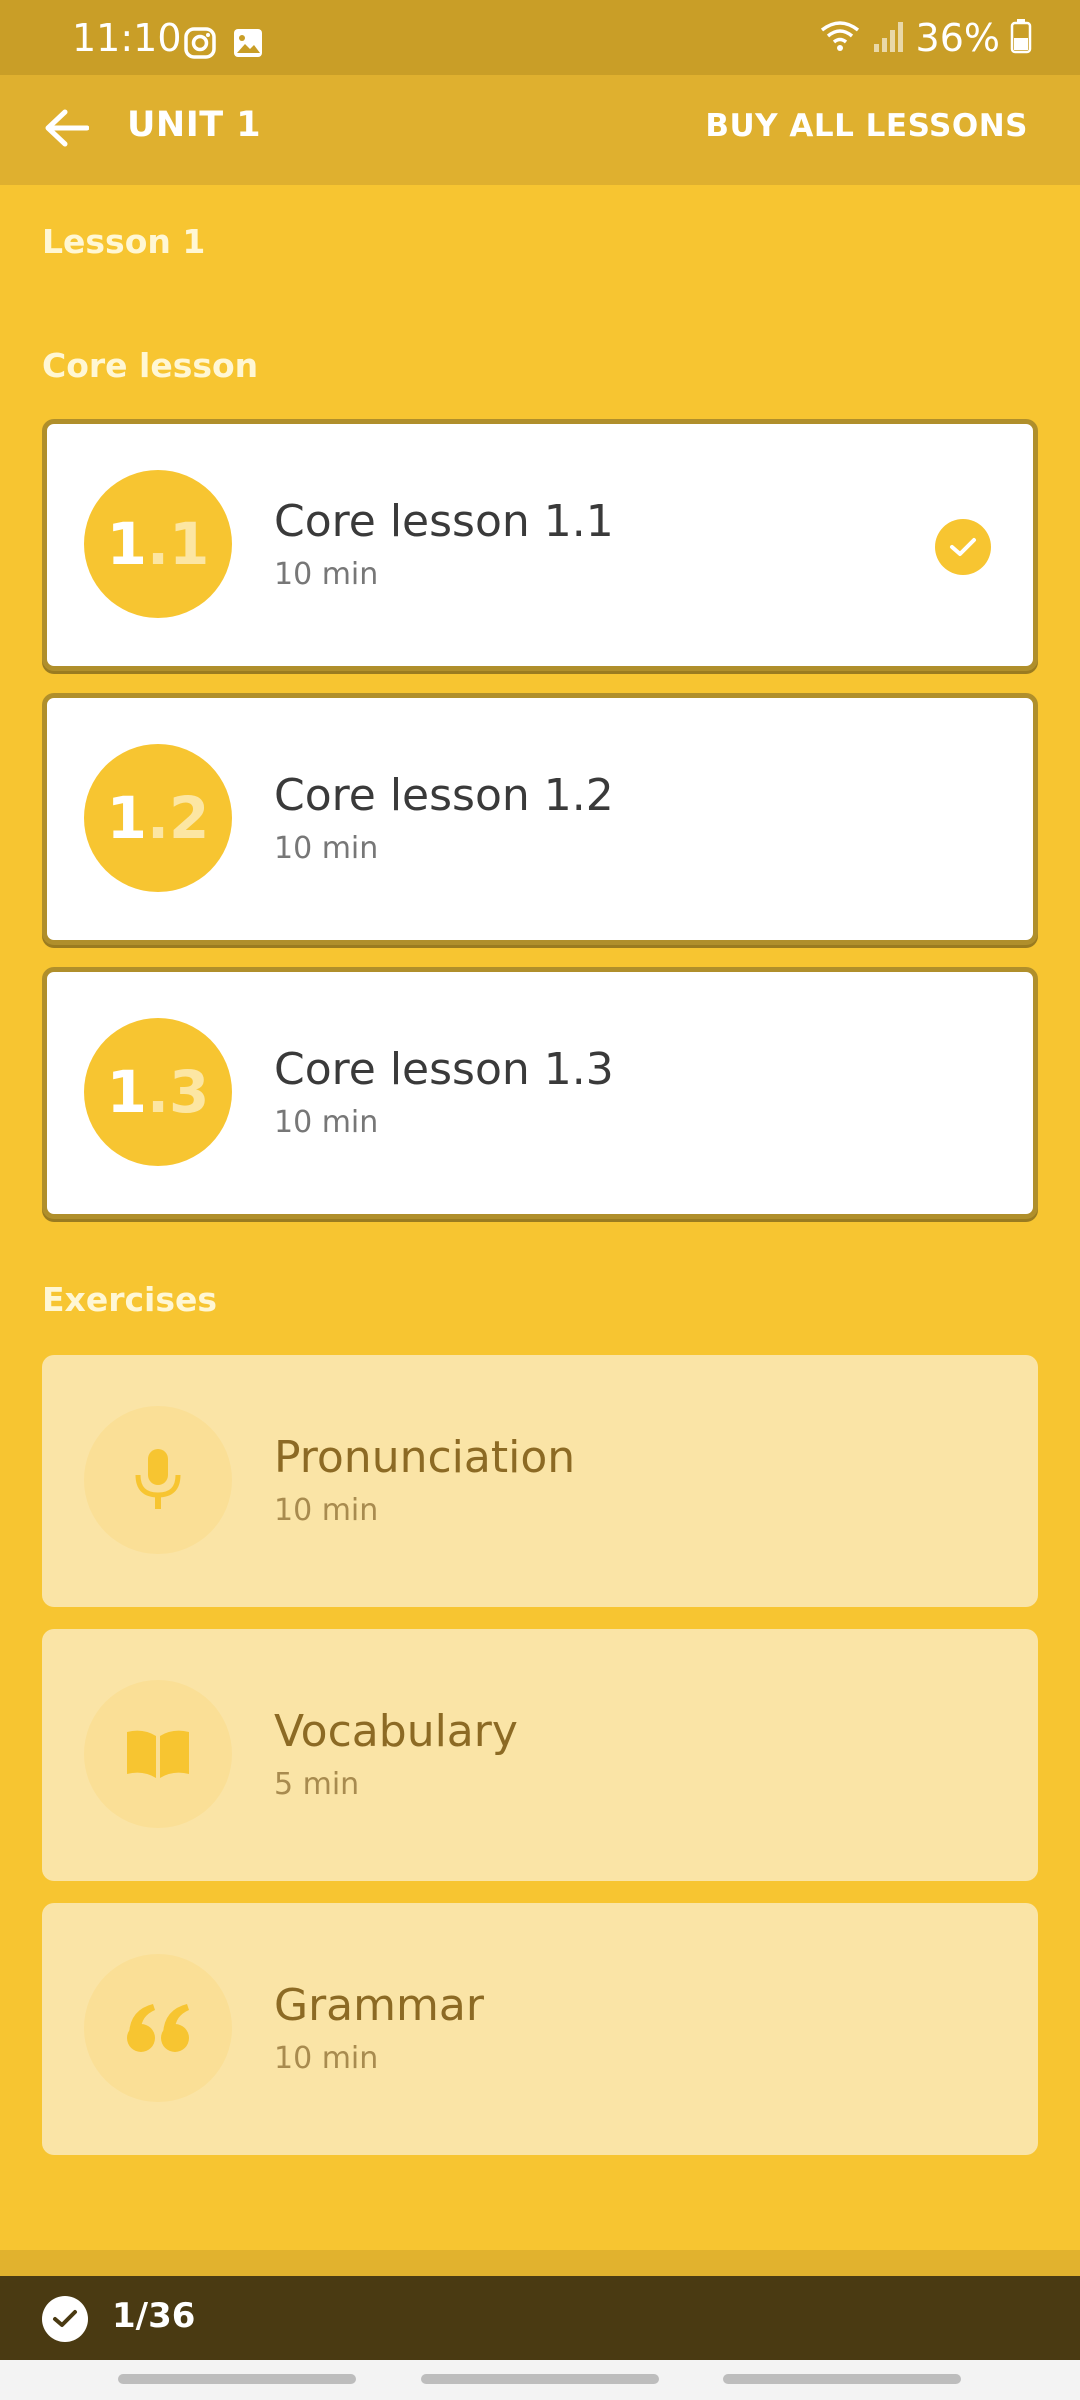 The width and height of the screenshot is (1080, 2400). What do you see at coordinates (200, 43) in the screenshot?
I see `instagram-icon` at bounding box center [200, 43].